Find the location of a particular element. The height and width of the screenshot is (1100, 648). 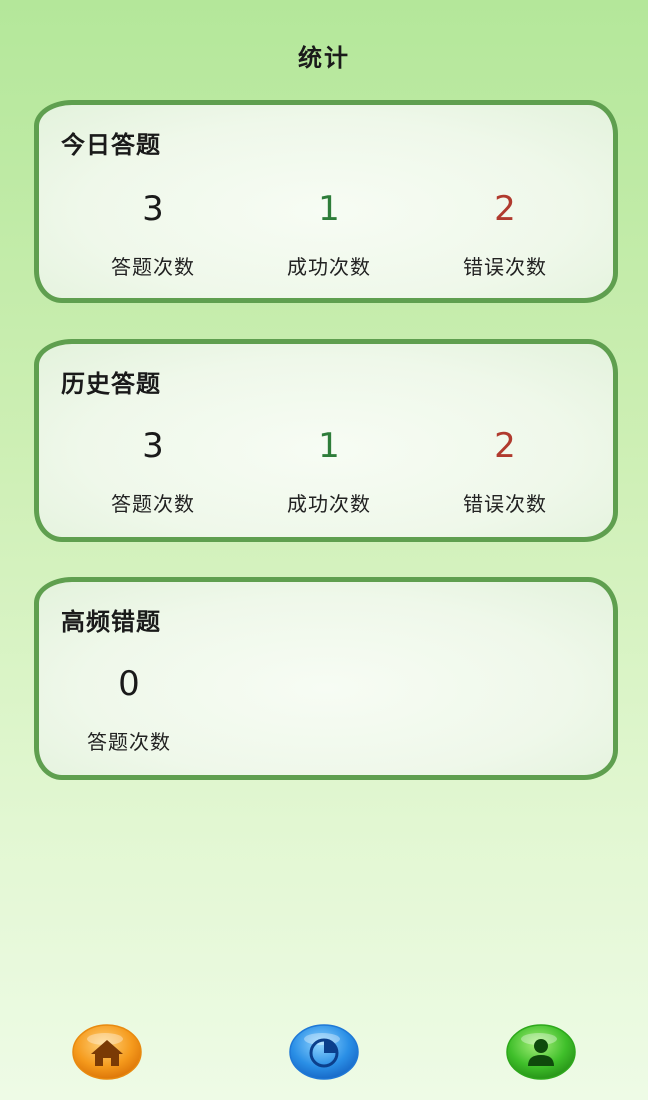

today-success-count-label: 成功次数 is located at coordinates (329, 267).